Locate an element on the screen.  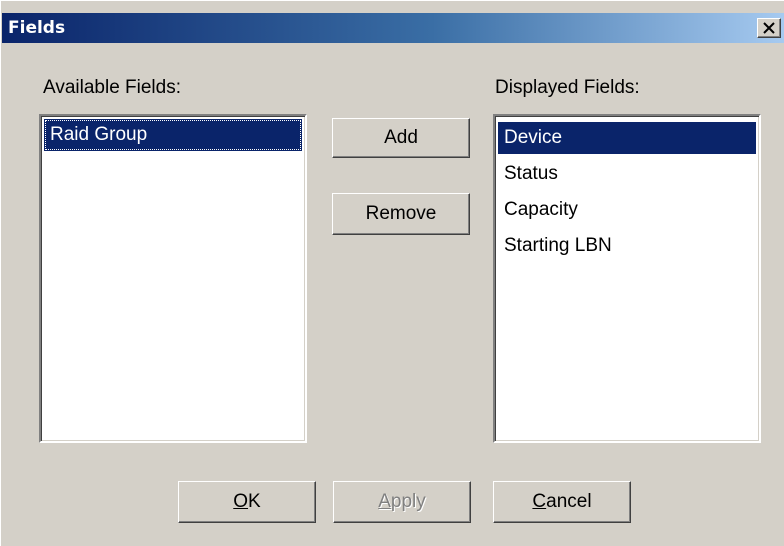
add-button-label: Add is located at coordinates (401, 137).